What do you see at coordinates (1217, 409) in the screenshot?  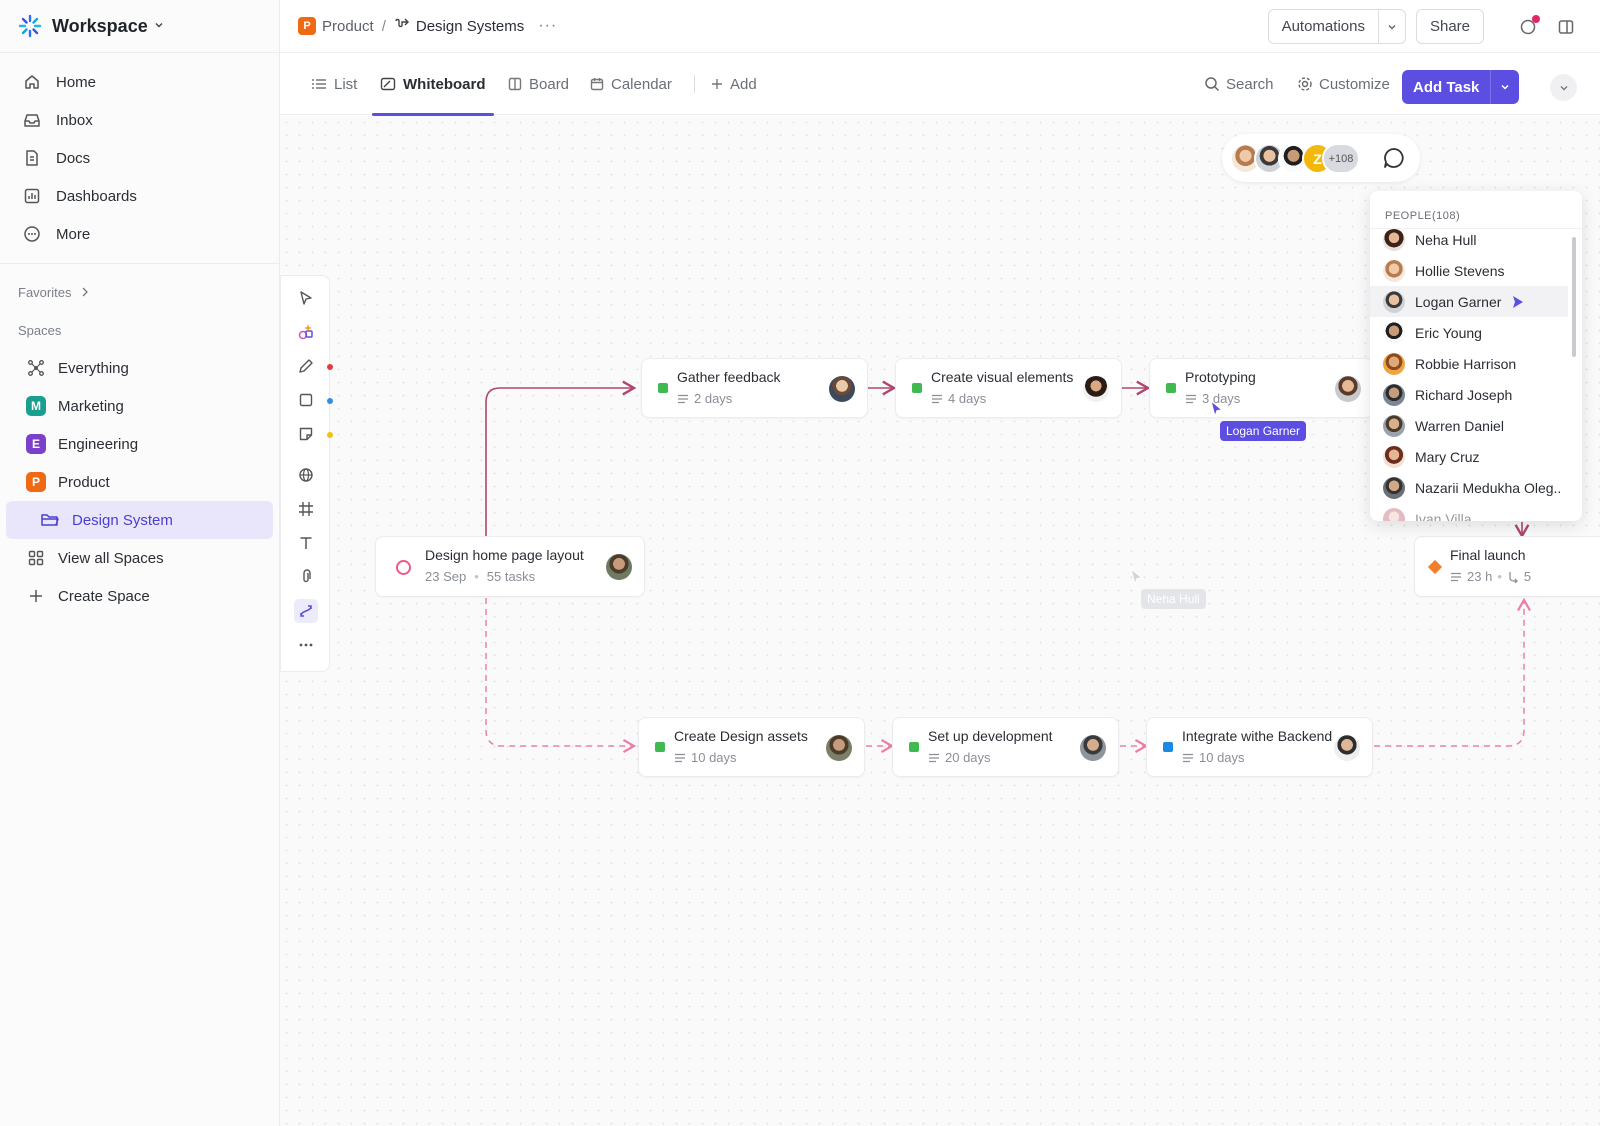 I see `logan-cursor-icon` at bounding box center [1217, 409].